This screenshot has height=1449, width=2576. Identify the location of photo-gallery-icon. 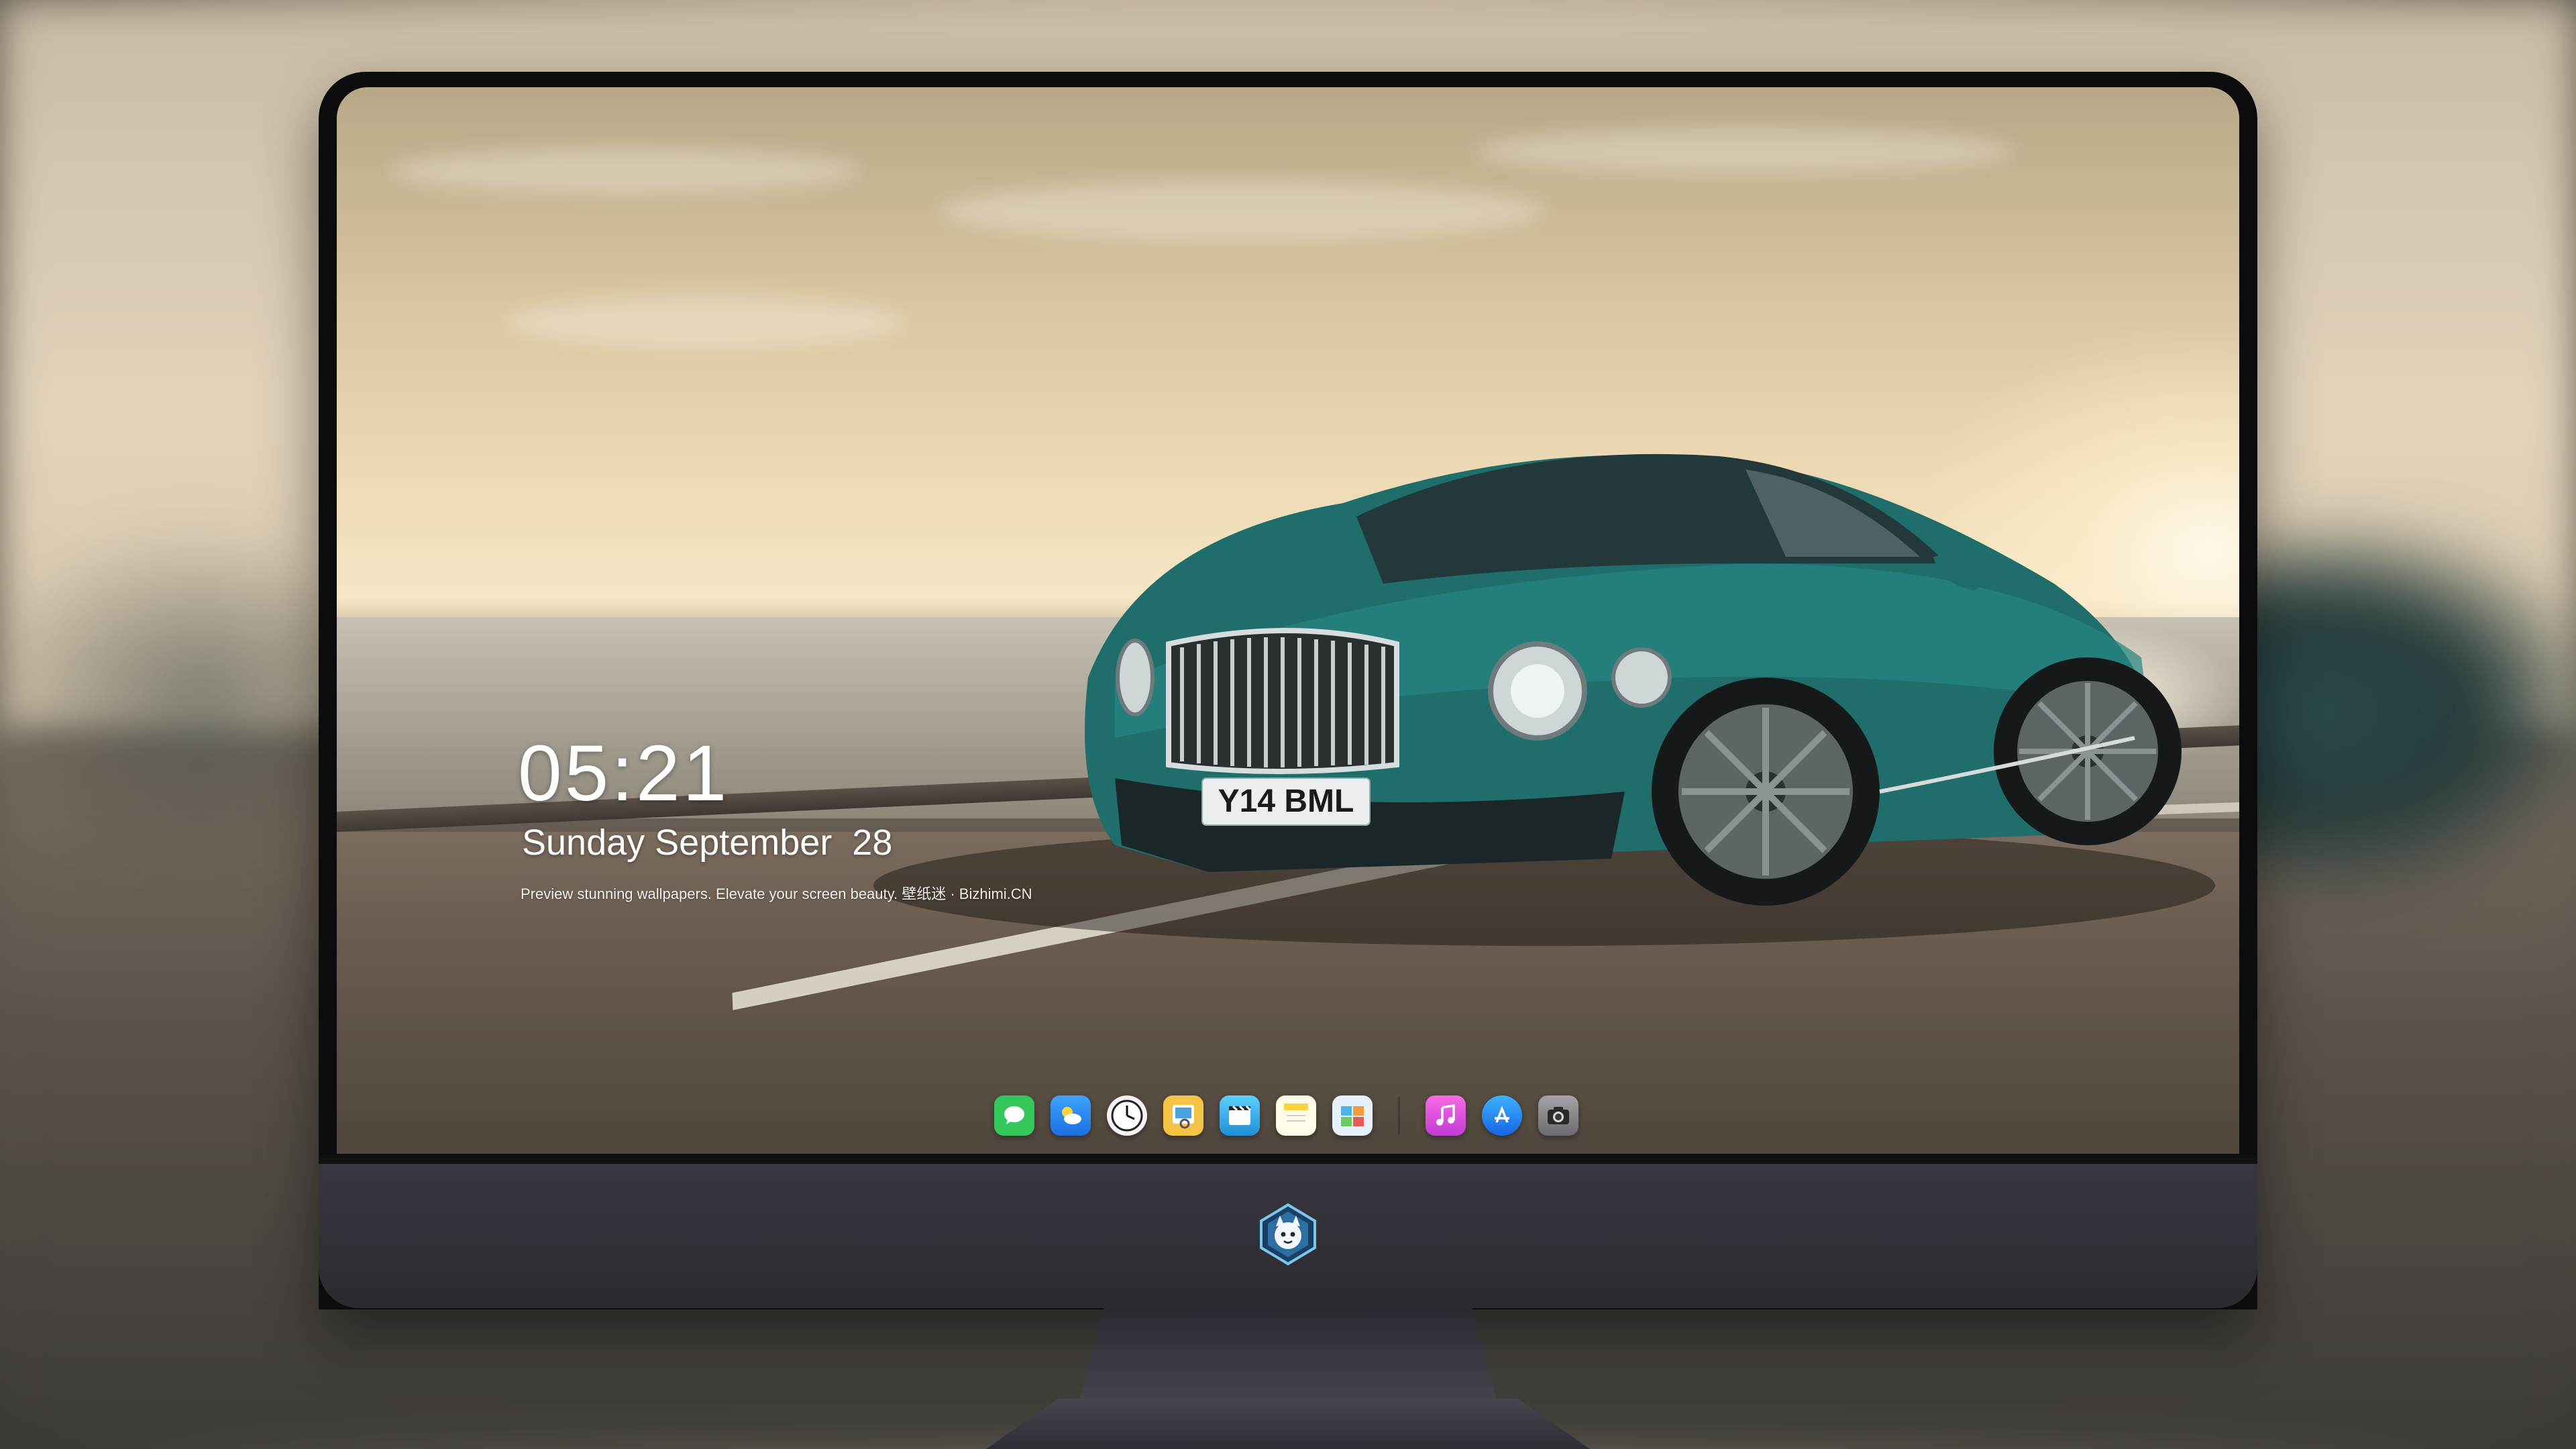
(1352, 1115).